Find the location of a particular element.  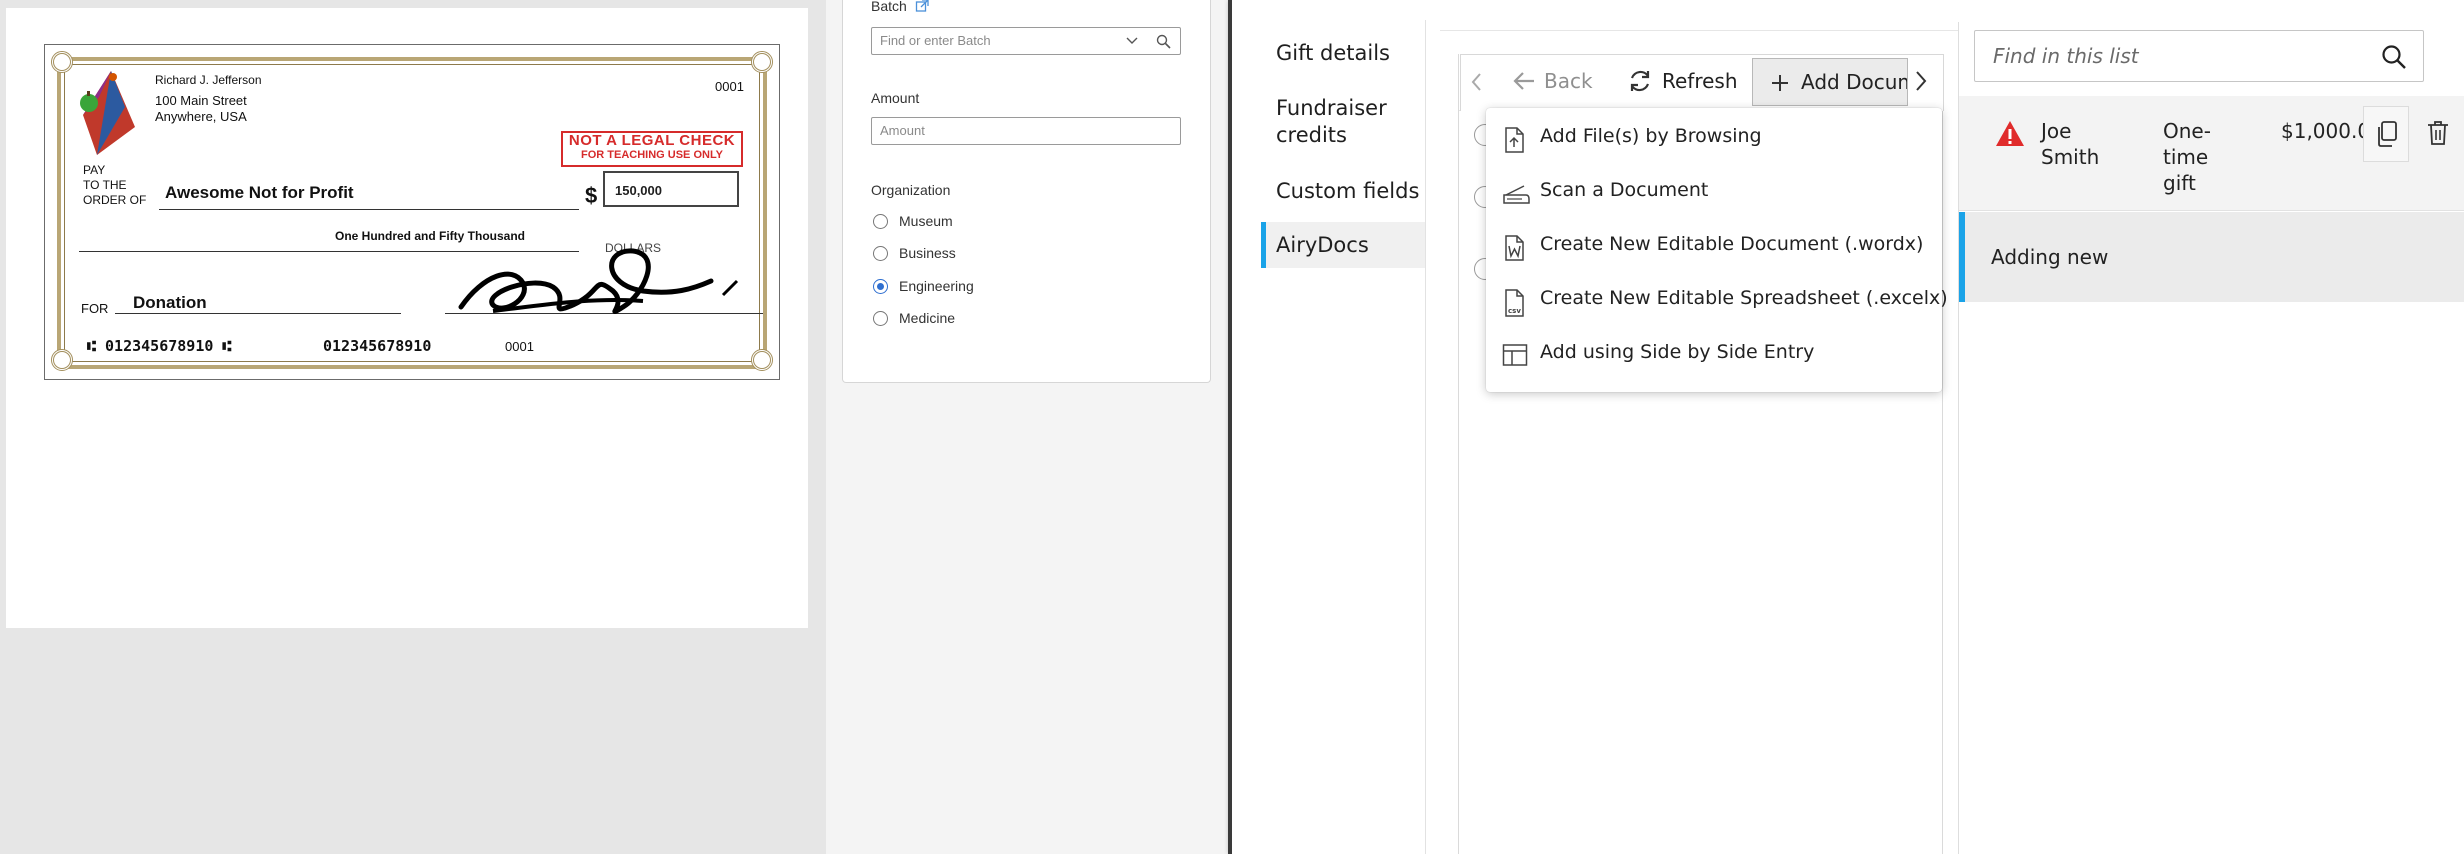

warning-icon is located at coordinates (2010, 133).